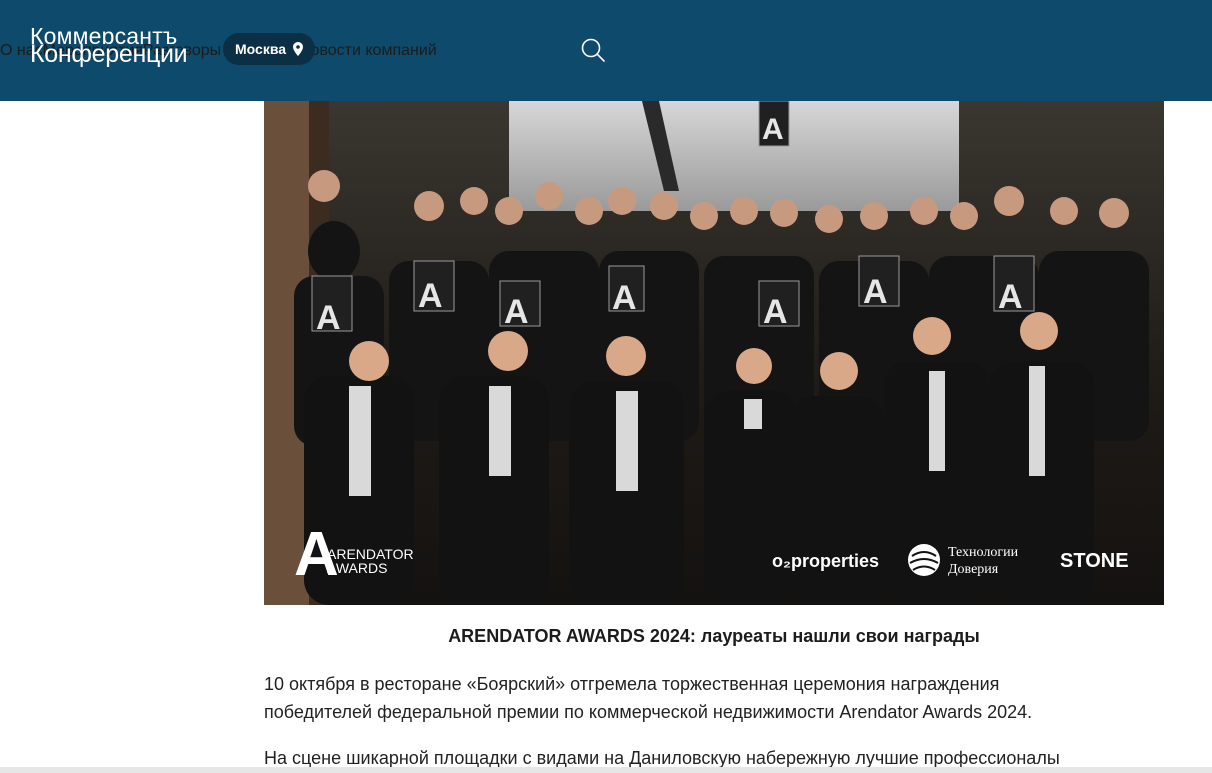  Describe the element at coordinates (109, 54) in the screenshot. I see `logo-line-2: Конференции` at that location.